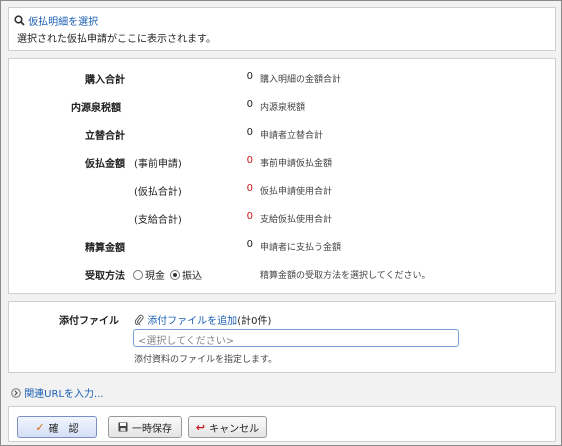  I want to click on attachment-file-input: <選択してください>, so click(296, 338).